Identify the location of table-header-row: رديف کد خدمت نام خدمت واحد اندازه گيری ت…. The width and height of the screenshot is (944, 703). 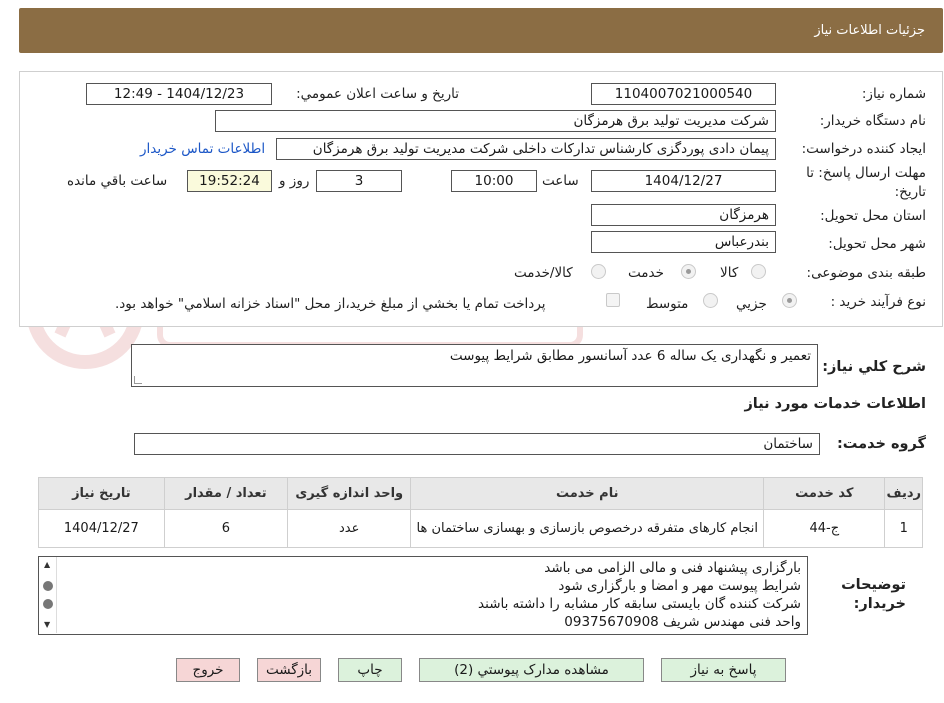
(480, 493).